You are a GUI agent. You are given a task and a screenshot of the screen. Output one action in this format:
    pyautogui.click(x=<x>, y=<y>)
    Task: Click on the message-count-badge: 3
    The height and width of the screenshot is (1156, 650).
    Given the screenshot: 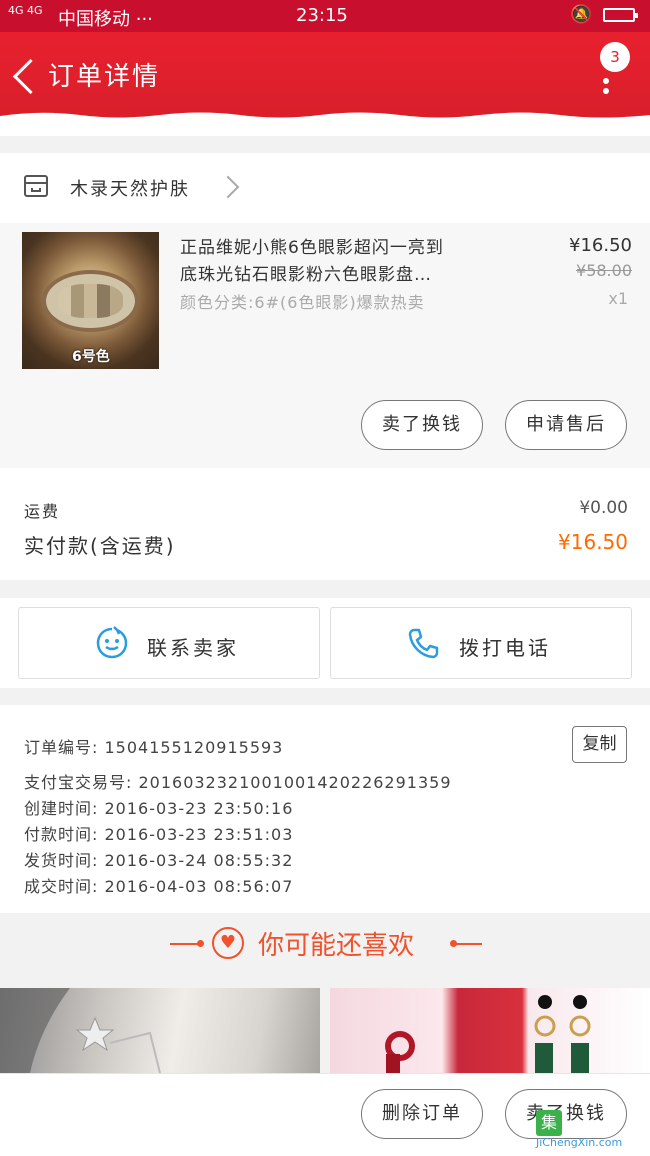 What is the action you would take?
    pyautogui.click(x=615, y=57)
    